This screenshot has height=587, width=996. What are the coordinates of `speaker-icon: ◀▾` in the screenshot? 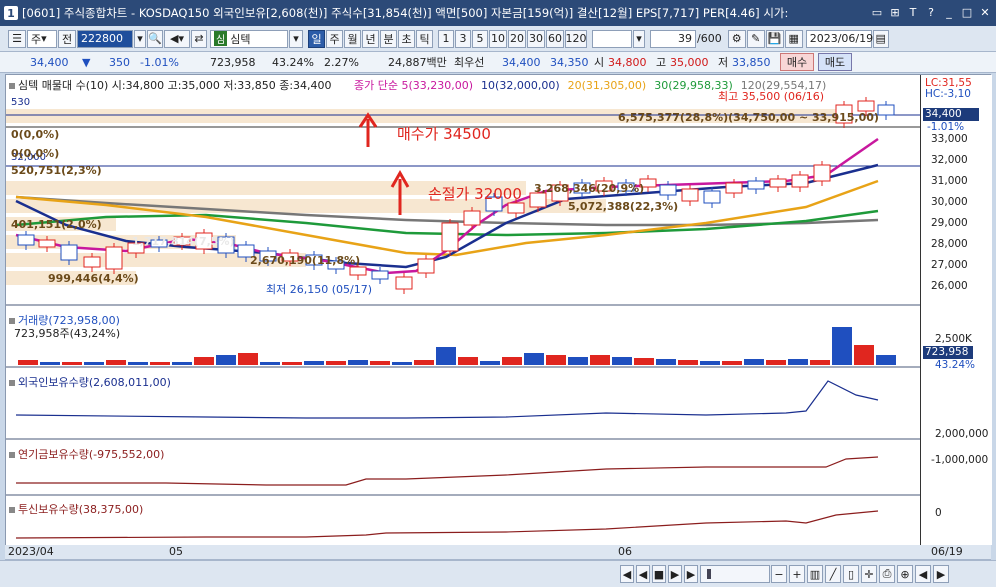 It's located at (177, 38).